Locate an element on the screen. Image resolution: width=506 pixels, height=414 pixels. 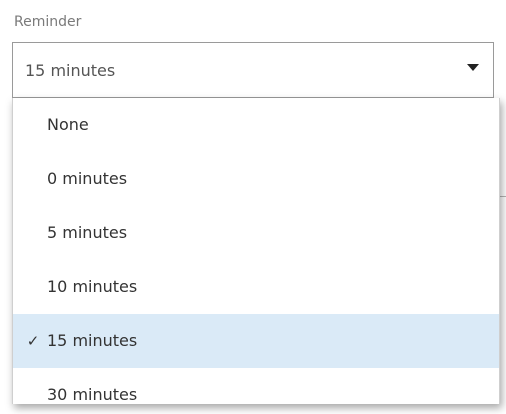
option-label: None is located at coordinates (68, 124).